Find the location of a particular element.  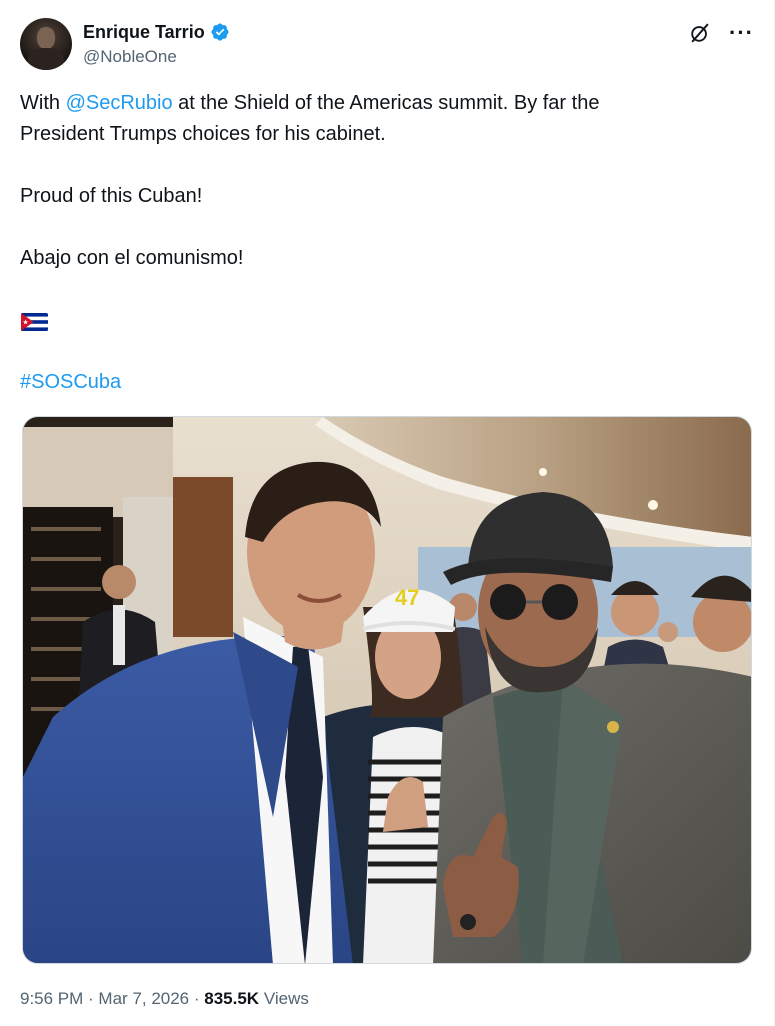

tweet-meta: 9:56 PM · Mar 7, 2026 · 835.5K Views is located at coordinates (164, 999).